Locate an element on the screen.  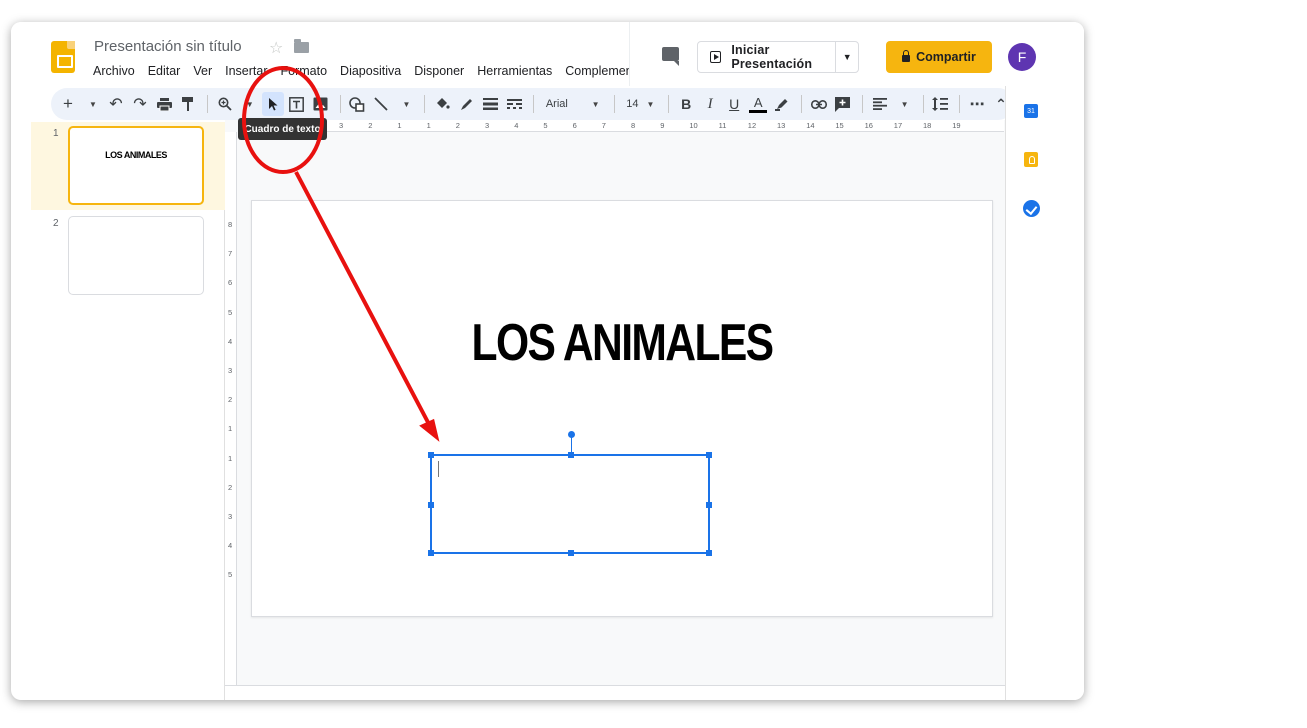
tasks-icon is located at coordinates (1031, 208).